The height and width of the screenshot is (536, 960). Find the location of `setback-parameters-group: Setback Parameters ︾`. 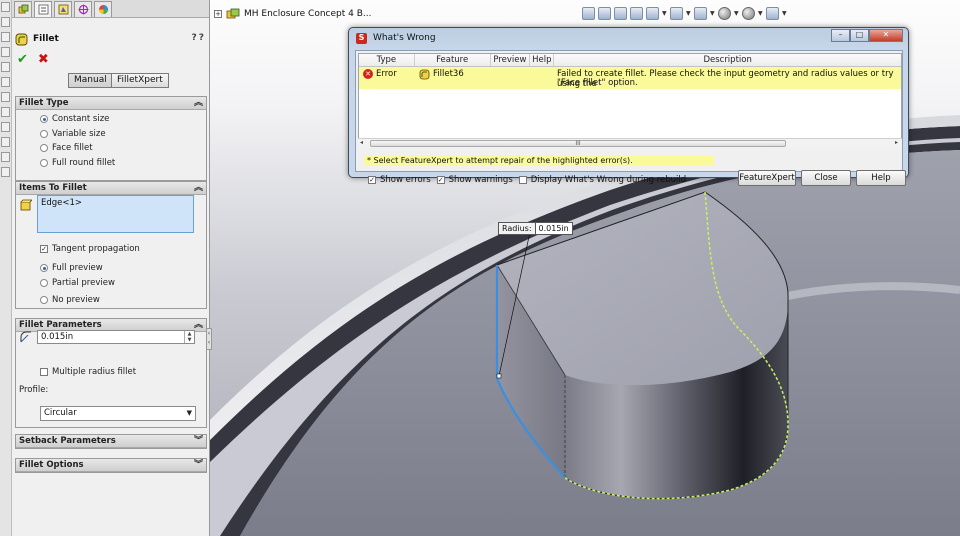

setback-parameters-group: Setback Parameters ︾ is located at coordinates (111, 441).